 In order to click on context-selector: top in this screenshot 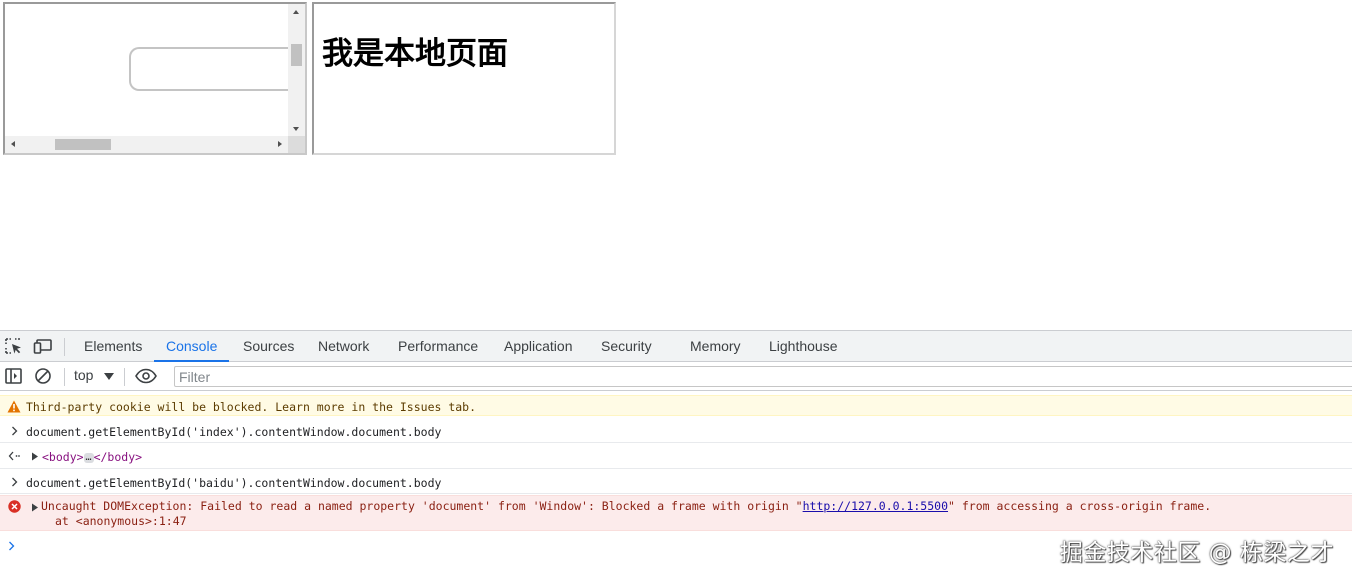, I will do `click(83, 375)`.